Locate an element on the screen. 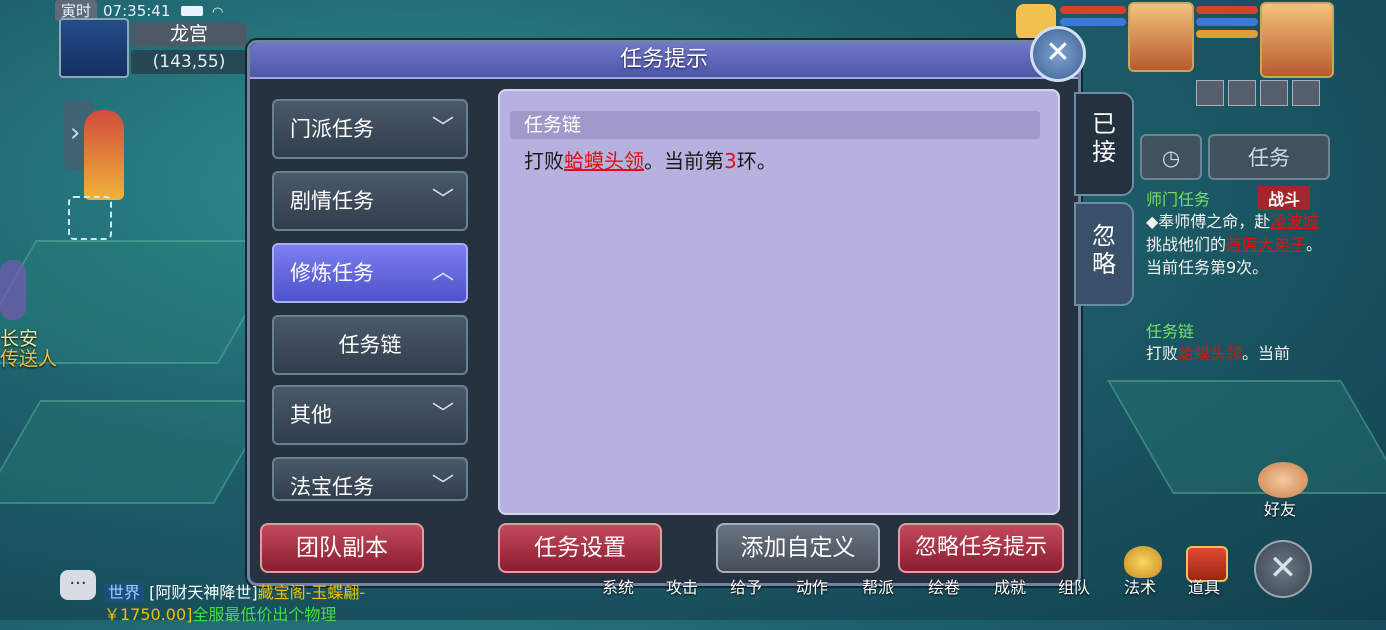  subcategory-label: 任务链 is located at coordinates (370, 345).